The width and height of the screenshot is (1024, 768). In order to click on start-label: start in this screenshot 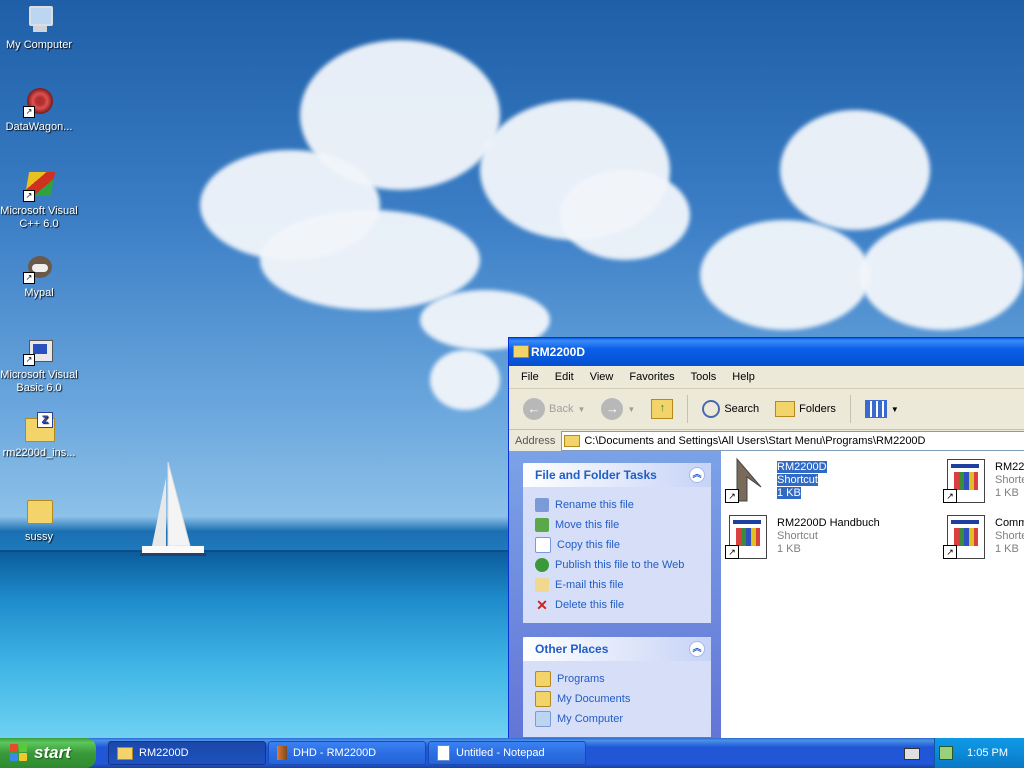, I will do `click(52, 752)`.